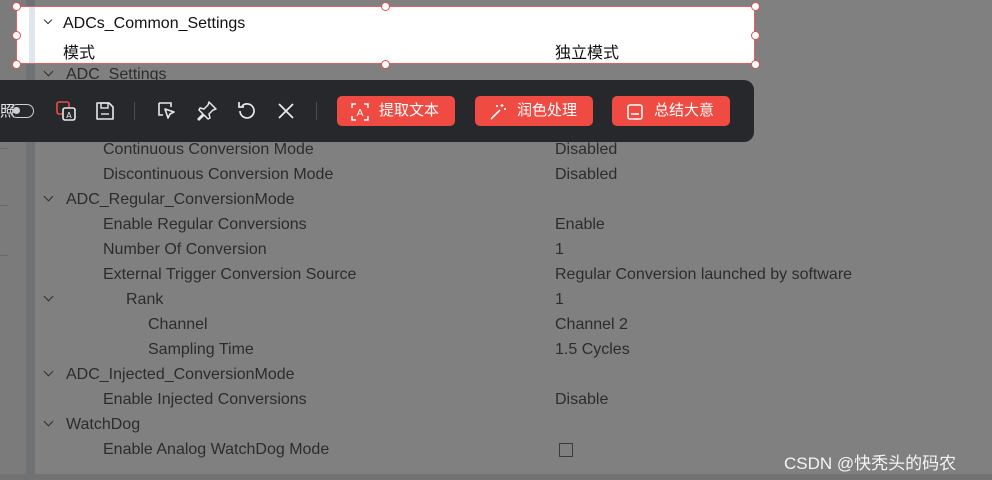  What do you see at coordinates (185, 249) in the screenshot?
I see `setting-label: Number Of Conversion` at bounding box center [185, 249].